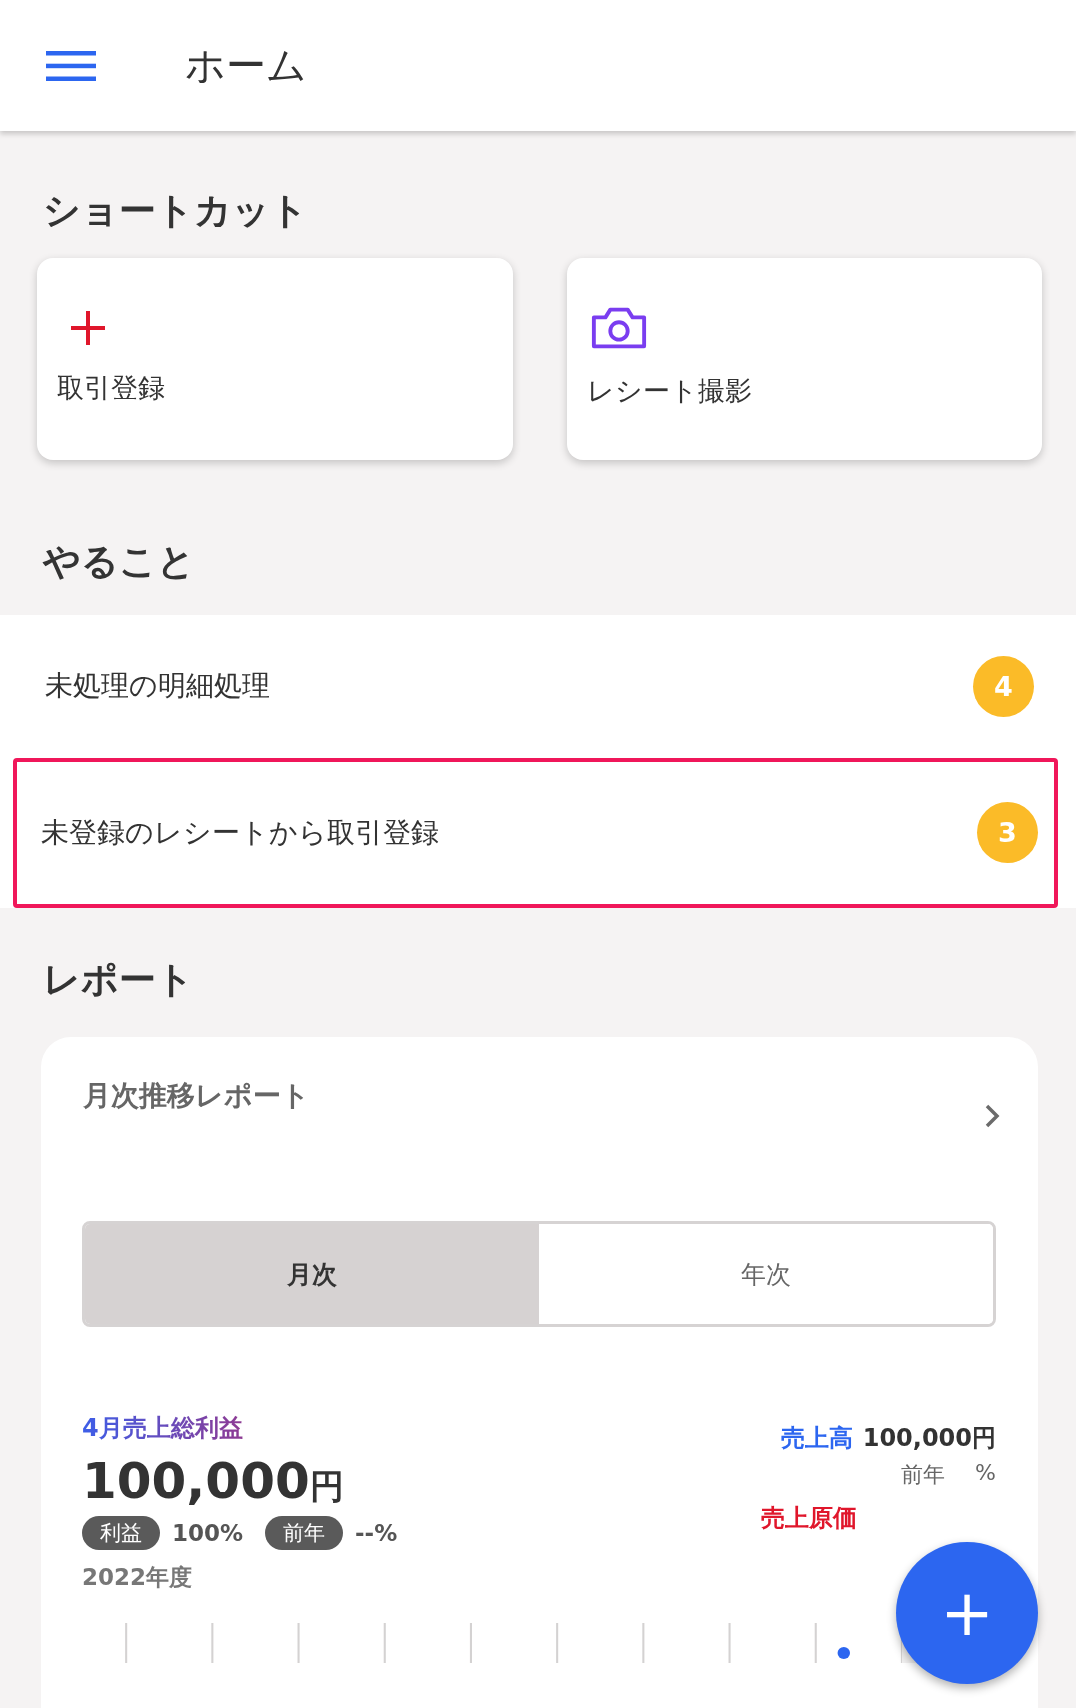 This screenshot has width=1076, height=1708. What do you see at coordinates (157, 686) in the screenshot?
I see `todo-label: 未処理の明細処理` at bounding box center [157, 686].